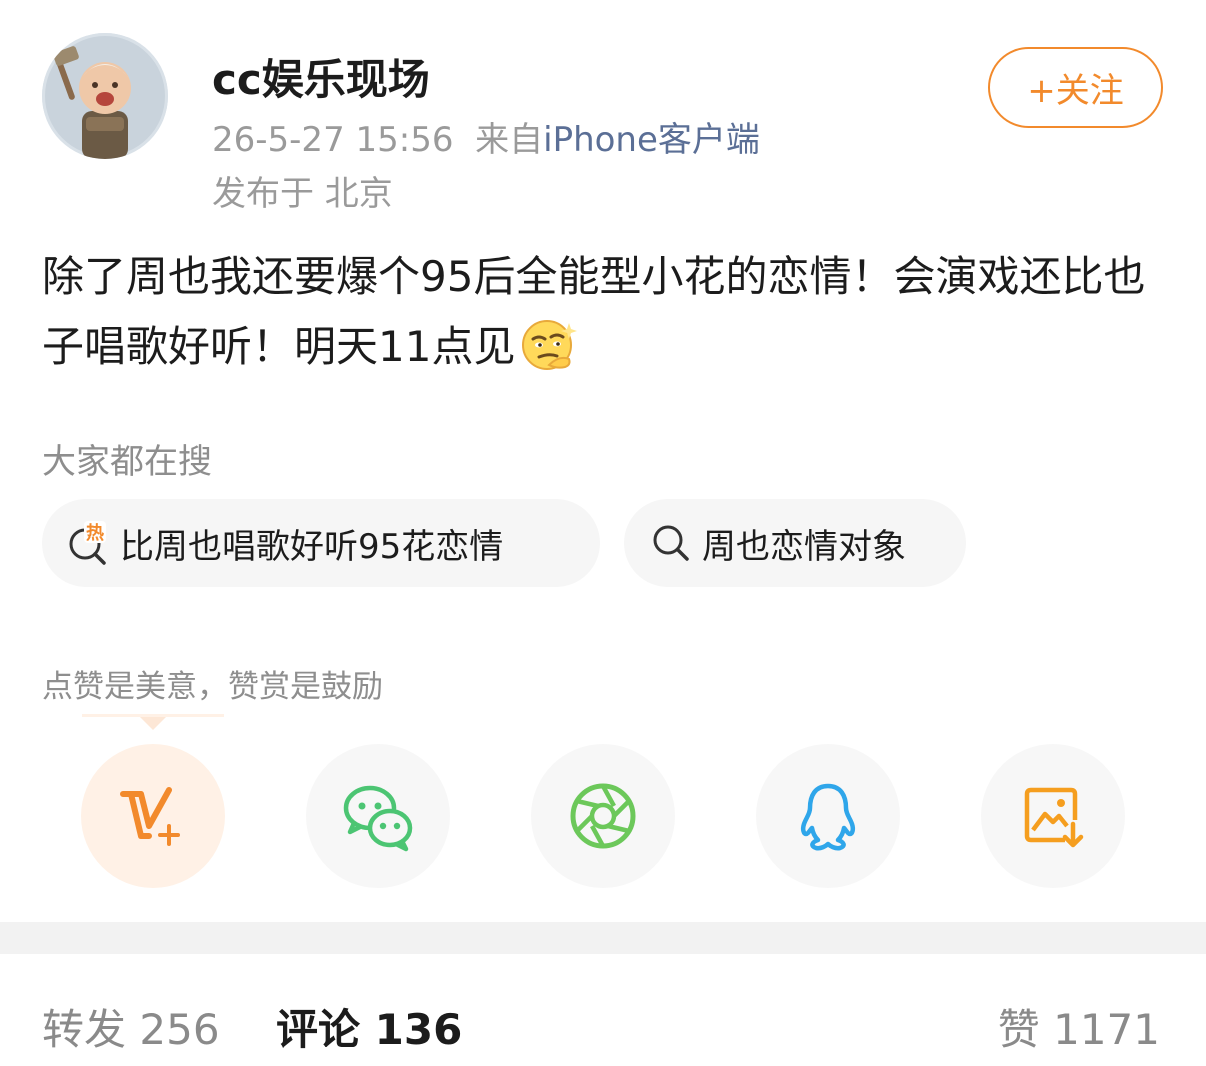 This screenshot has width=1206, height=1066. What do you see at coordinates (550, 345) in the screenshot?
I see `smirk-emoji-icon` at bounding box center [550, 345].